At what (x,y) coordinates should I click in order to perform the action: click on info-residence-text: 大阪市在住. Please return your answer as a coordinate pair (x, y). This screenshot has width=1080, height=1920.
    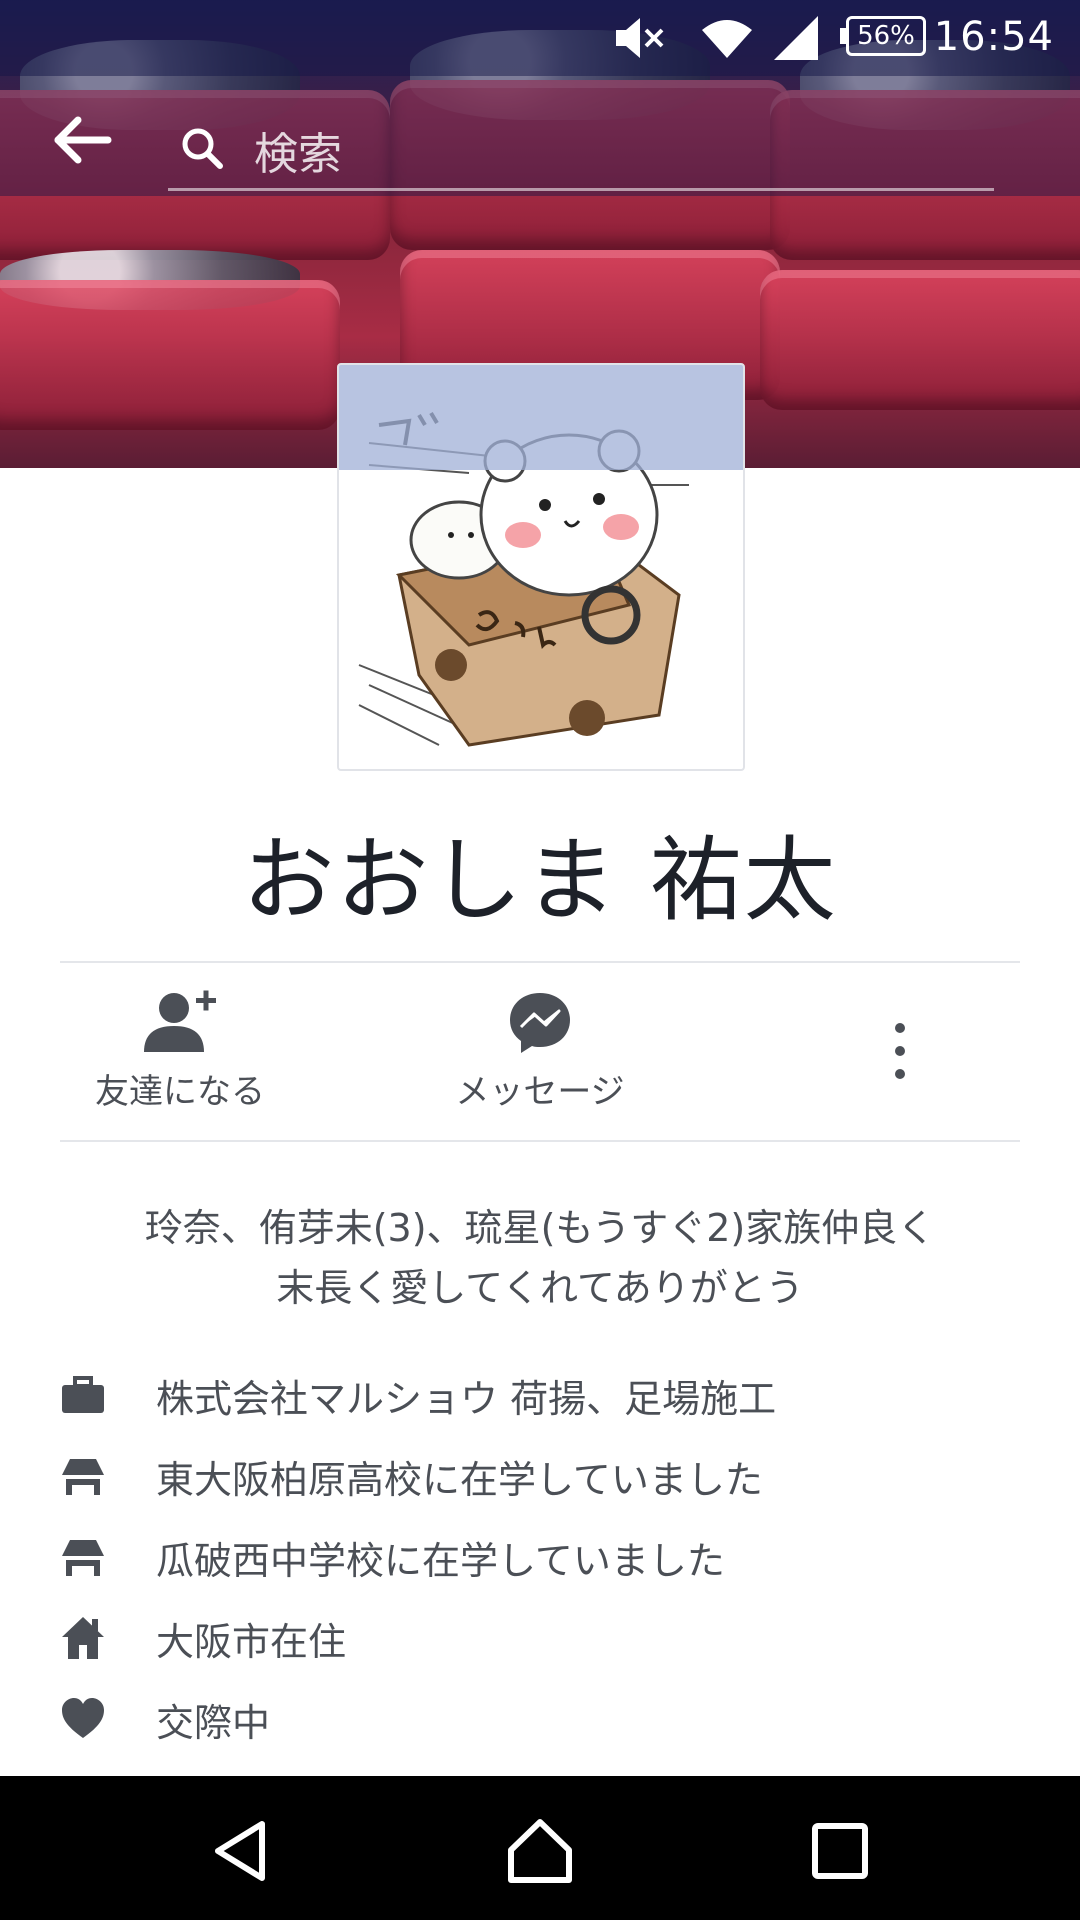
    Looking at the image, I should click on (251, 1642).